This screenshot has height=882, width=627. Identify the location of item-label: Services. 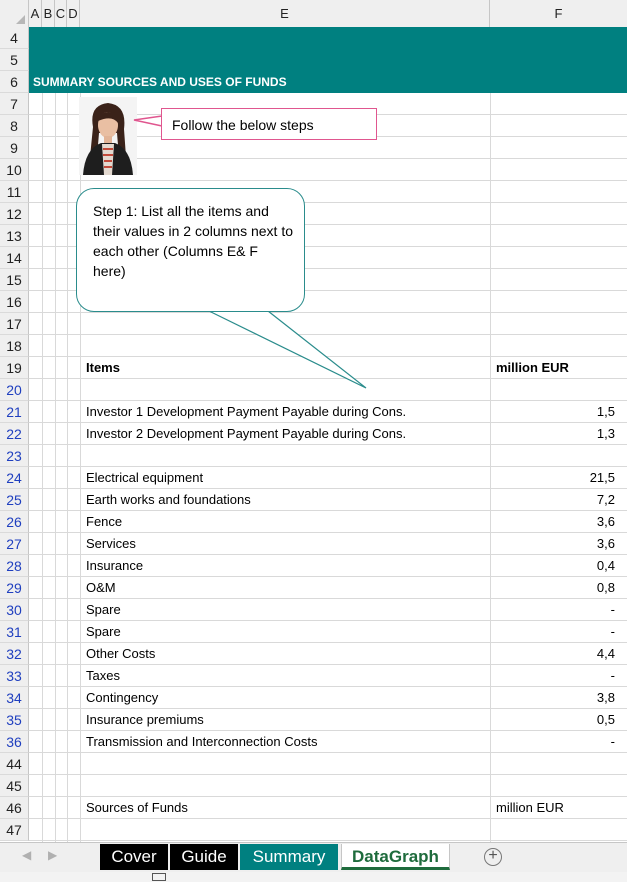
(111, 543).